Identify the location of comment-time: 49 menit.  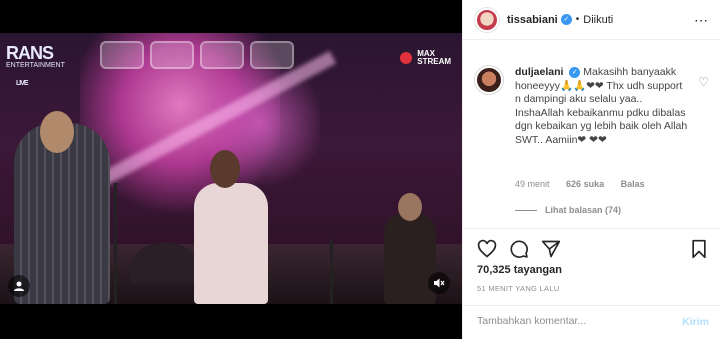
(532, 184).